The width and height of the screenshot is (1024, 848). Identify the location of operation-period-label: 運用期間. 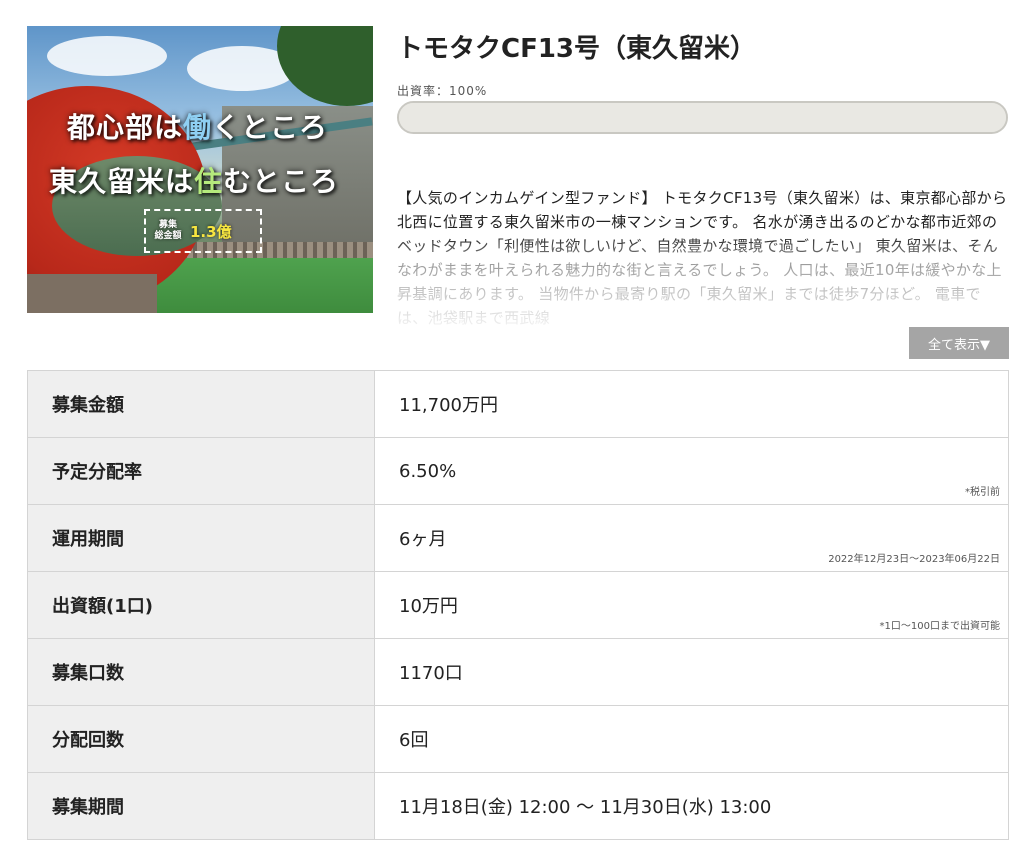
(201, 538).